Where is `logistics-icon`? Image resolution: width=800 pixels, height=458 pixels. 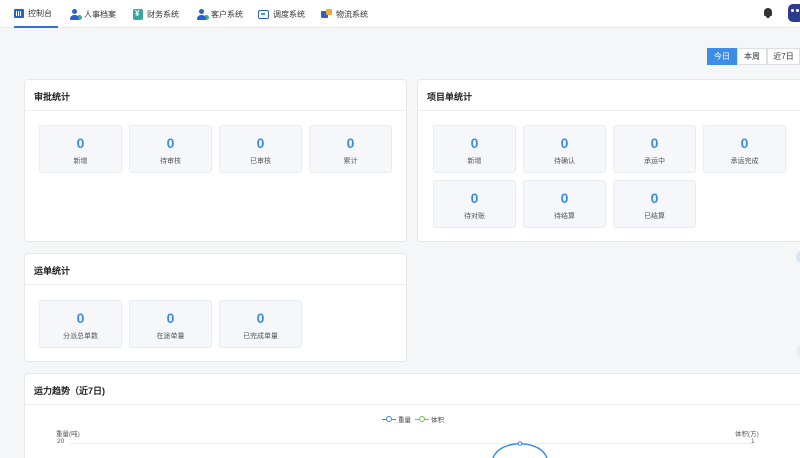
logistics-icon is located at coordinates (326, 14).